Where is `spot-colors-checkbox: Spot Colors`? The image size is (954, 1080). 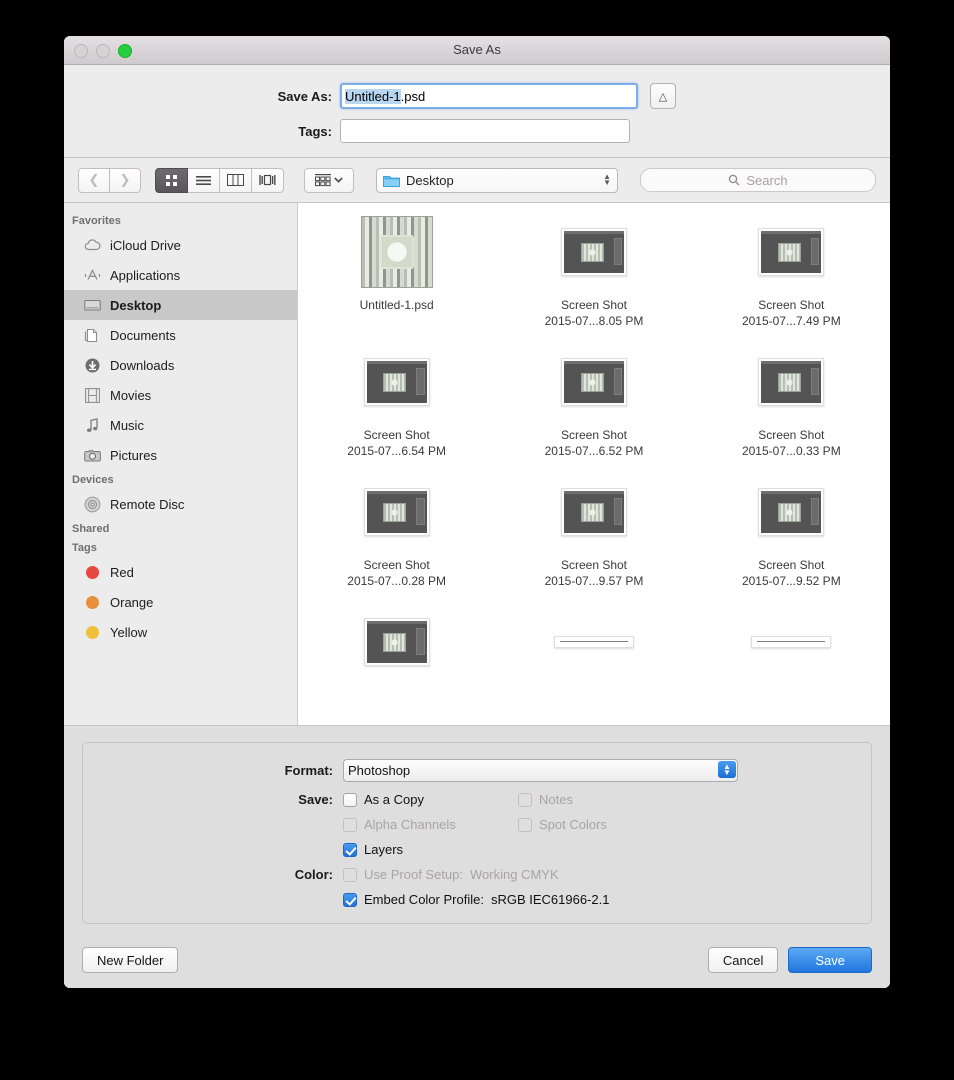 spot-colors-checkbox: Spot Colors is located at coordinates (605, 824).